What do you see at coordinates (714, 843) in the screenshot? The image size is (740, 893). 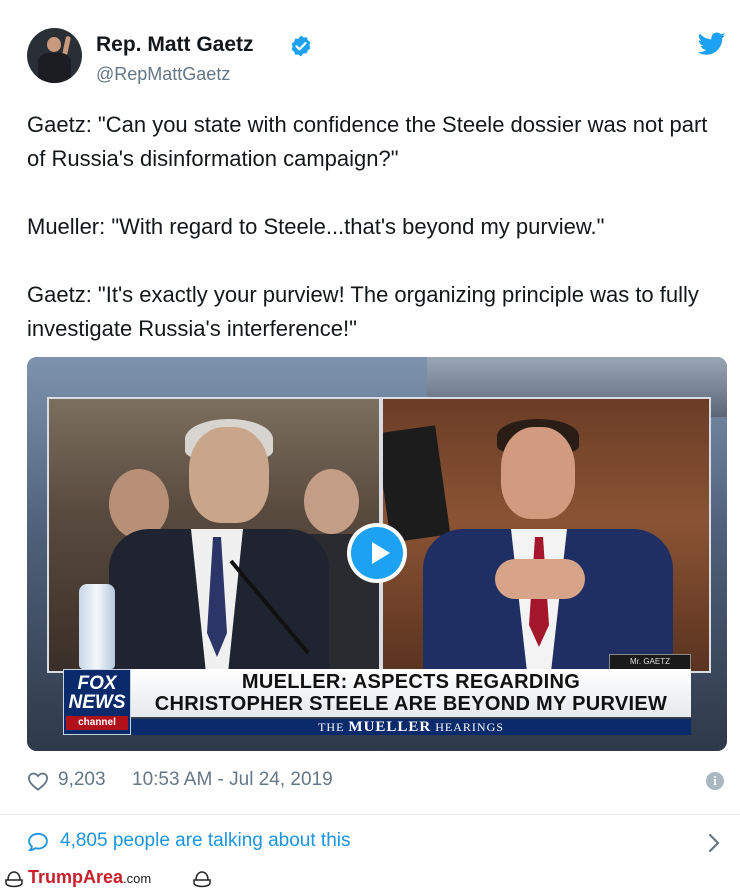 I see `chevron-right-icon` at bounding box center [714, 843].